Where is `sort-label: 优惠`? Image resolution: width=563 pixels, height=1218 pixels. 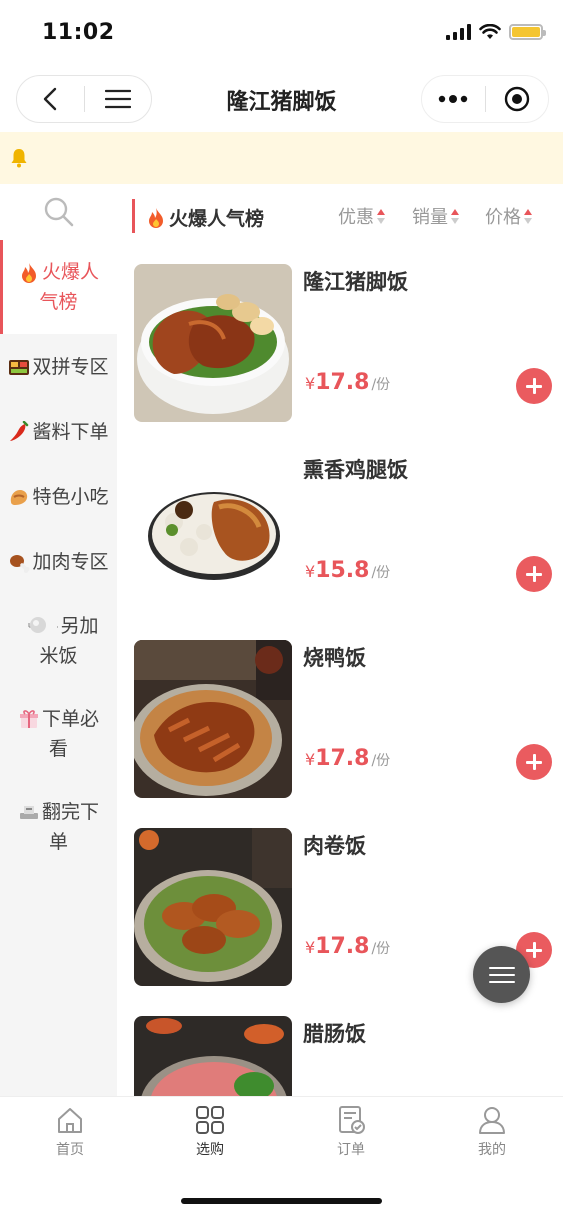 sort-label: 优惠 is located at coordinates (356, 217).